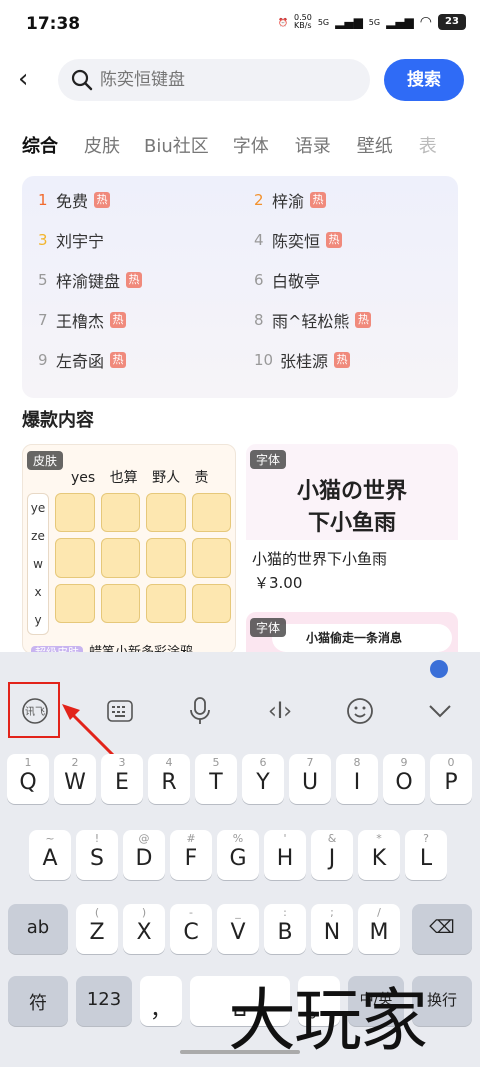  Describe the element at coordinates (82, 360) in the screenshot. I see `hot-item: 9 左奇函热` at that location.